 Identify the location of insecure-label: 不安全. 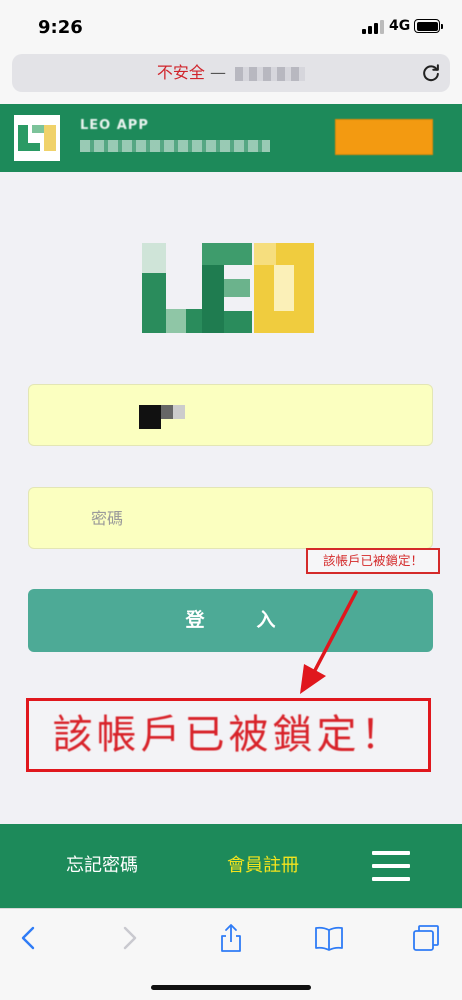
(180, 72).